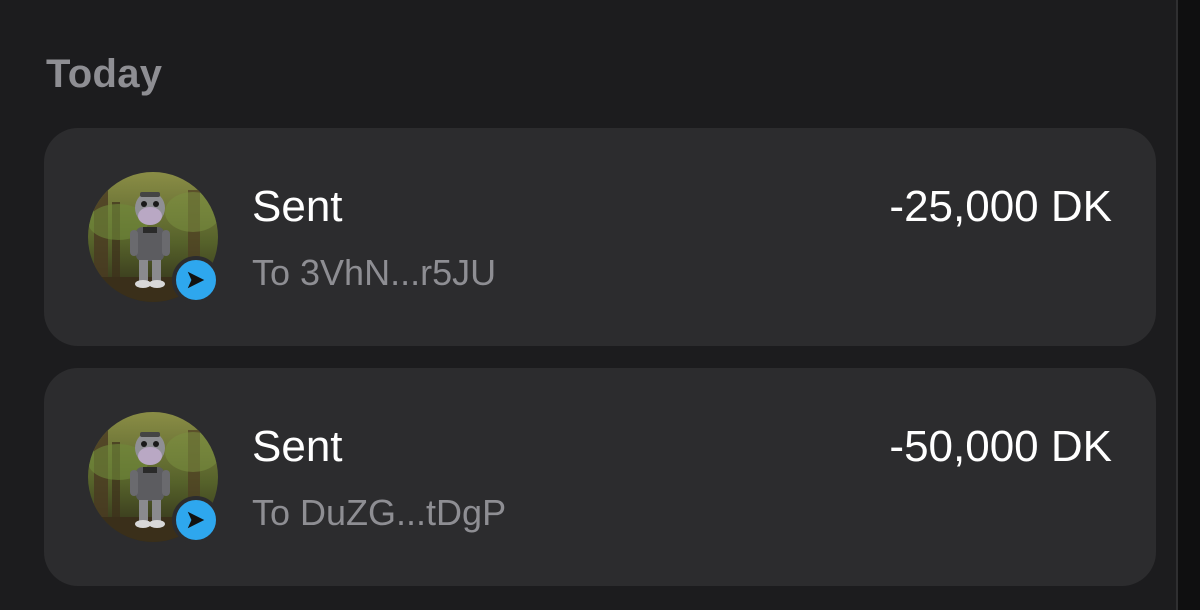 Image resolution: width=1200 pixels, height=610 pixels. What do you see at coordinates (374, 272) in the screenshot?
I see `transaction-recipient: To 3VhN...r5JU` at bounding box center [374, 272].